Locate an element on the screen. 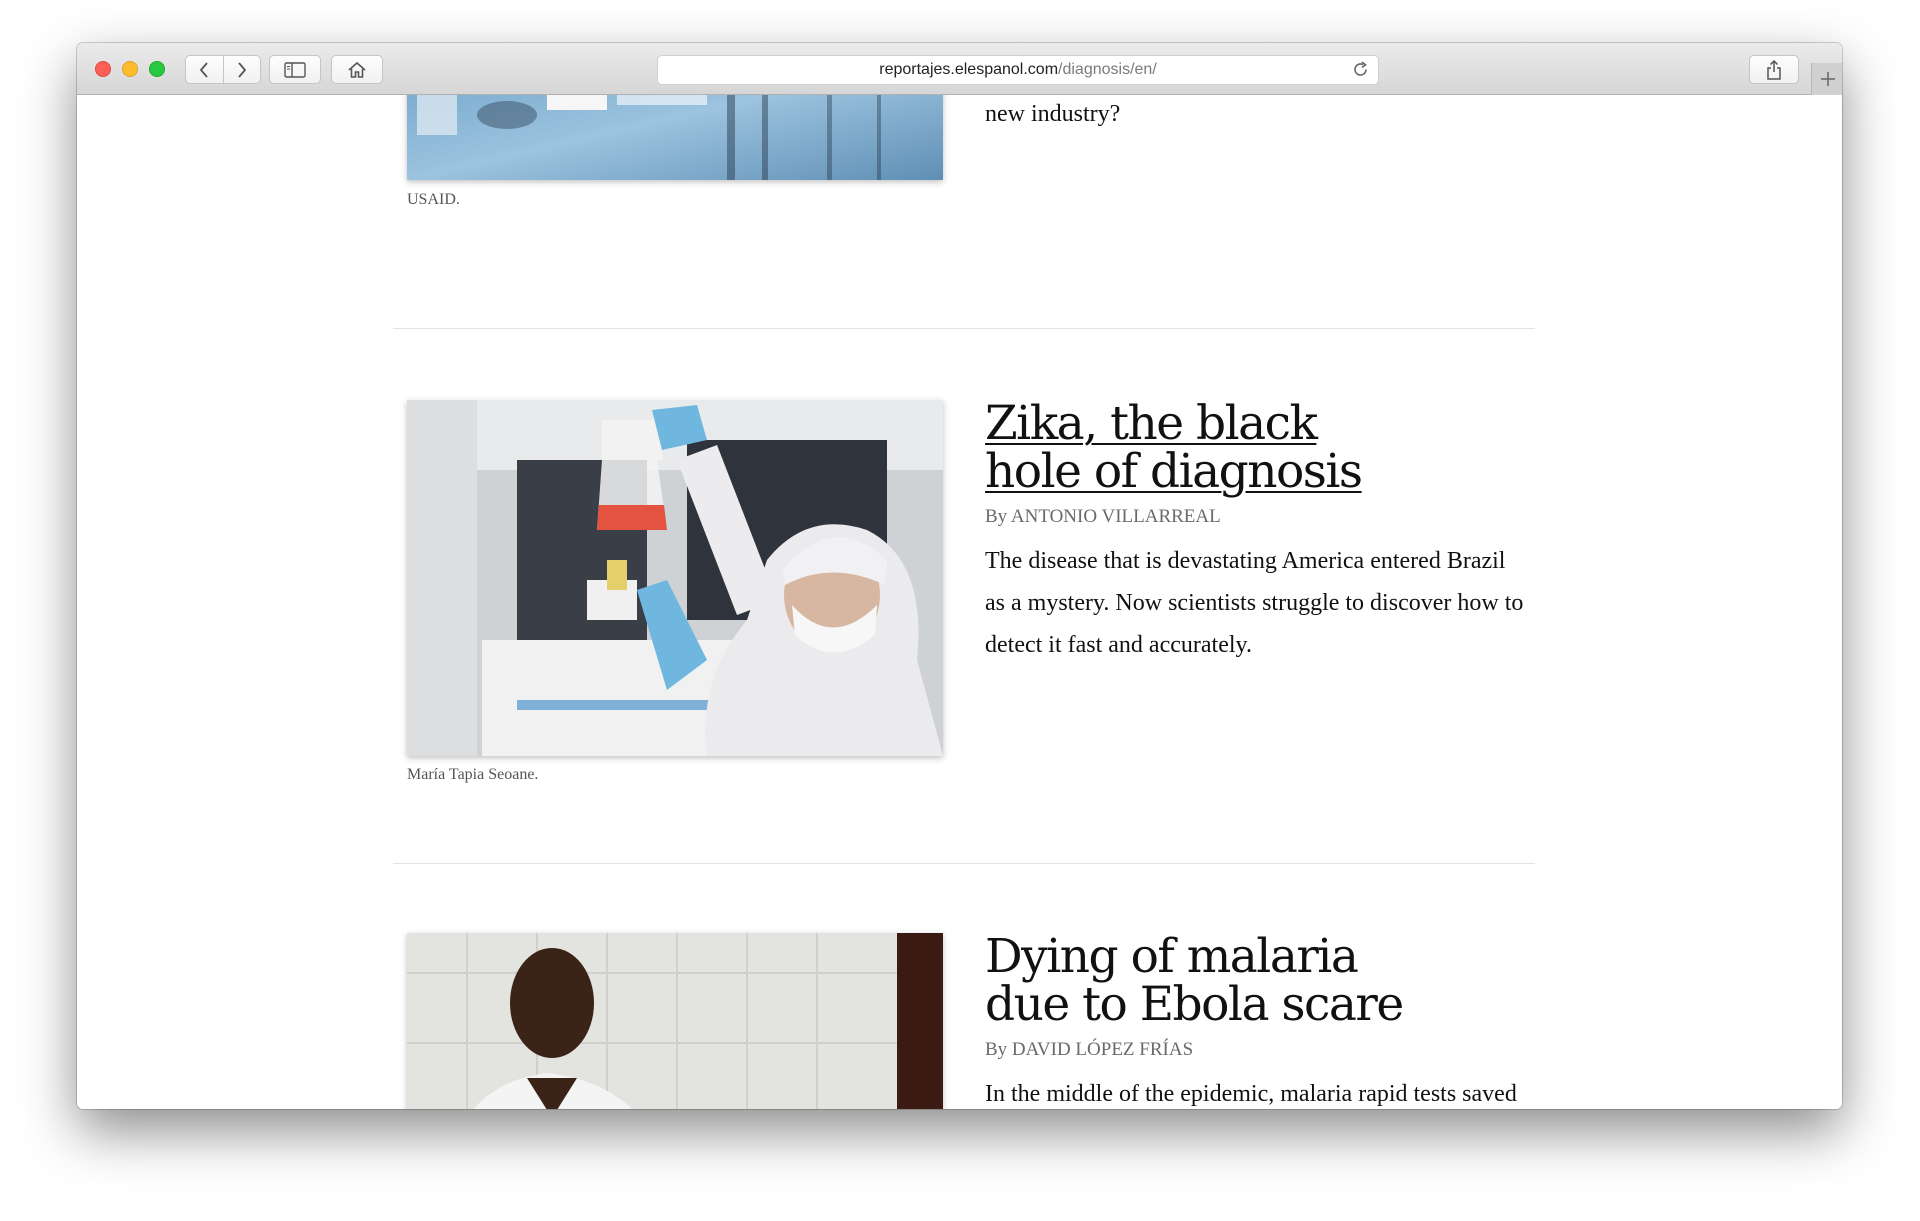  reload-icon is located at coordinates (1361, 70).